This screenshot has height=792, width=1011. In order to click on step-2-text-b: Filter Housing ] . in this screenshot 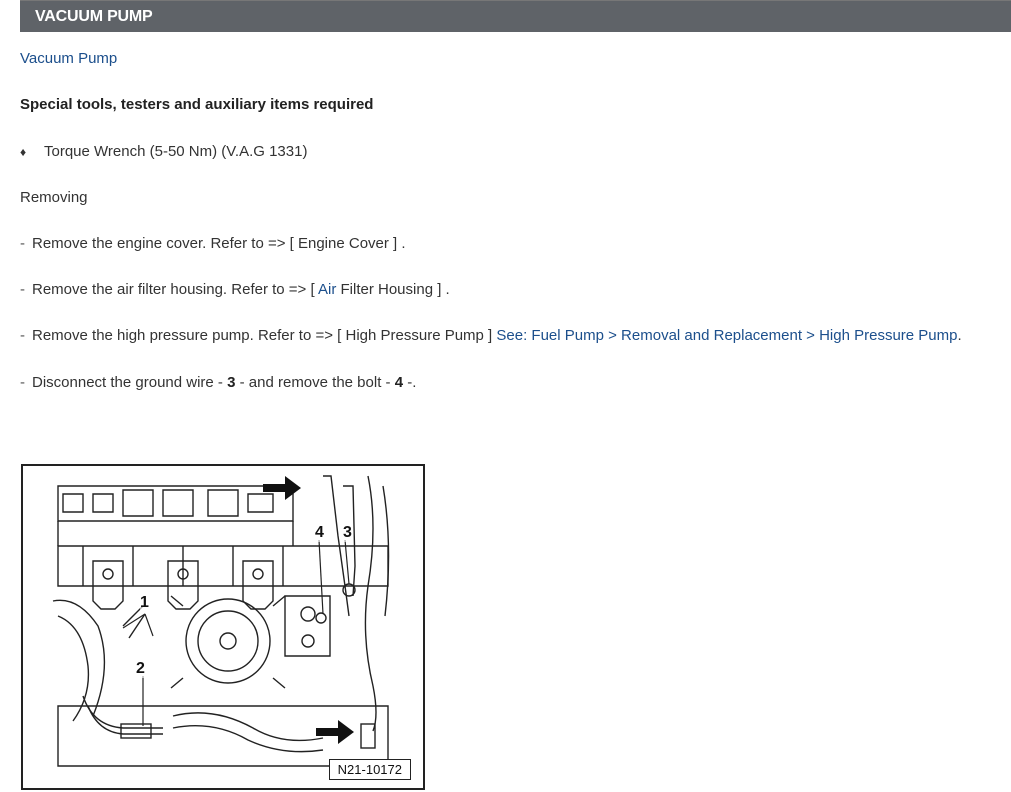, I will do `click(393, 289)`.